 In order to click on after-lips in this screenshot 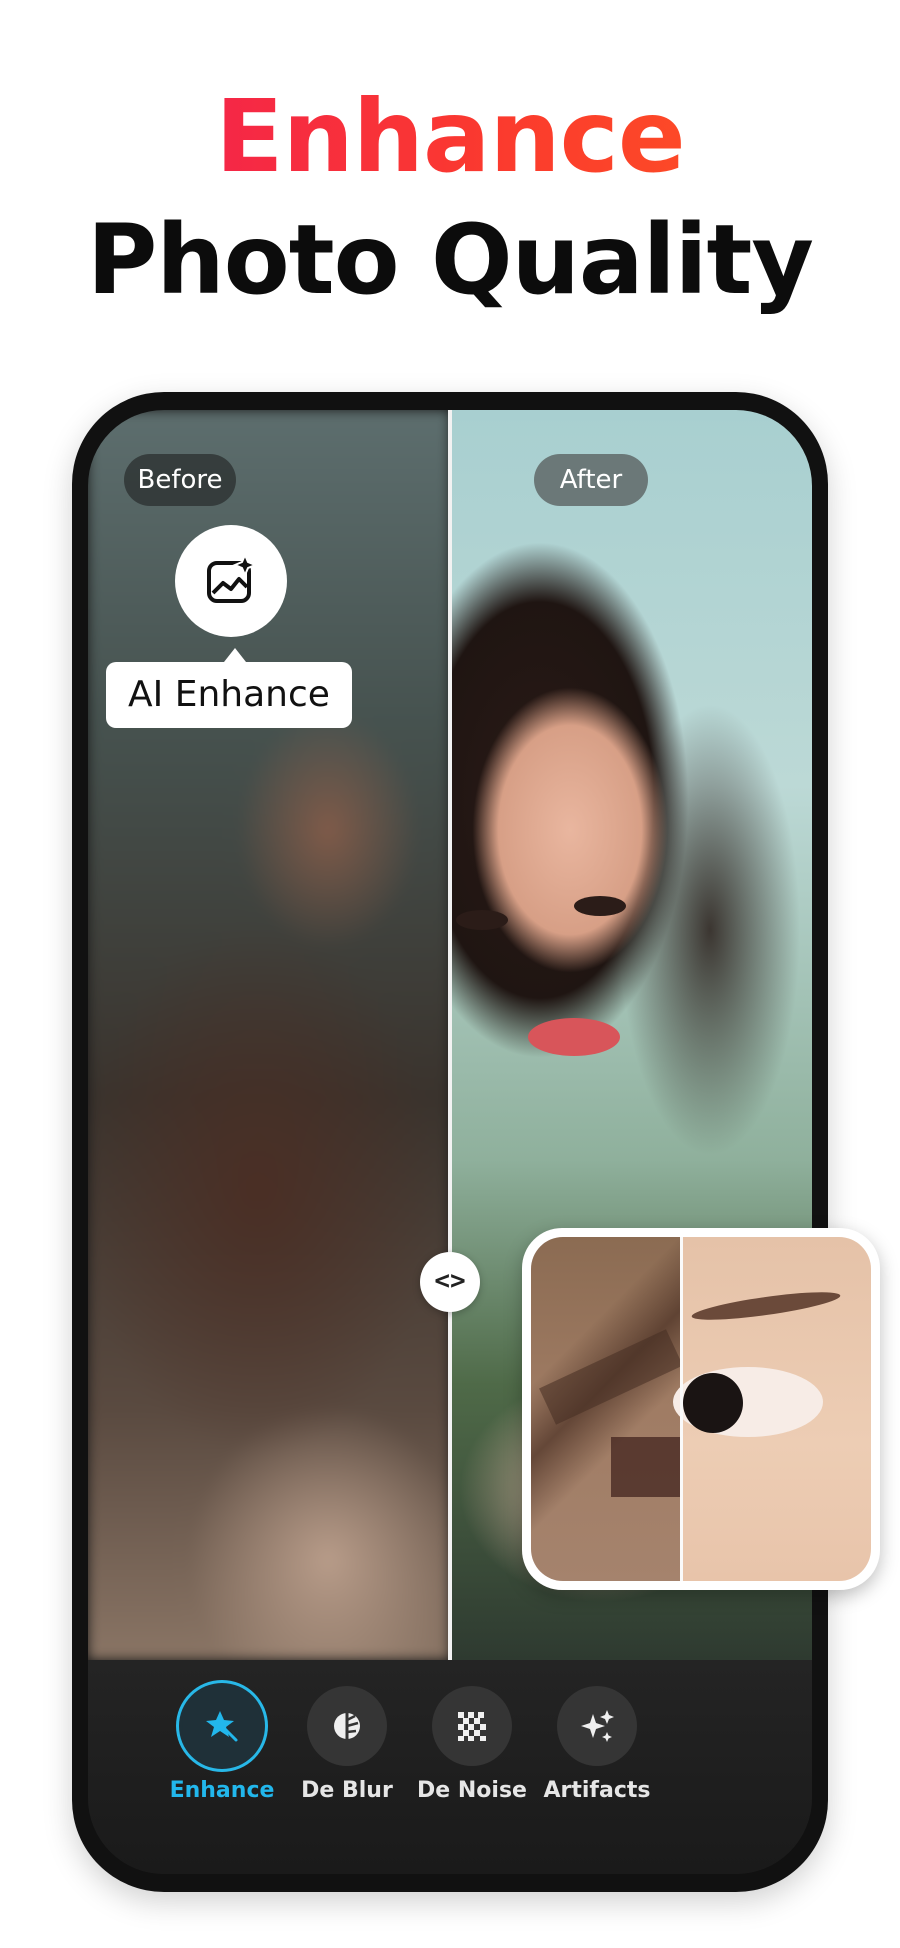, I will do `click(574, 1037)`.